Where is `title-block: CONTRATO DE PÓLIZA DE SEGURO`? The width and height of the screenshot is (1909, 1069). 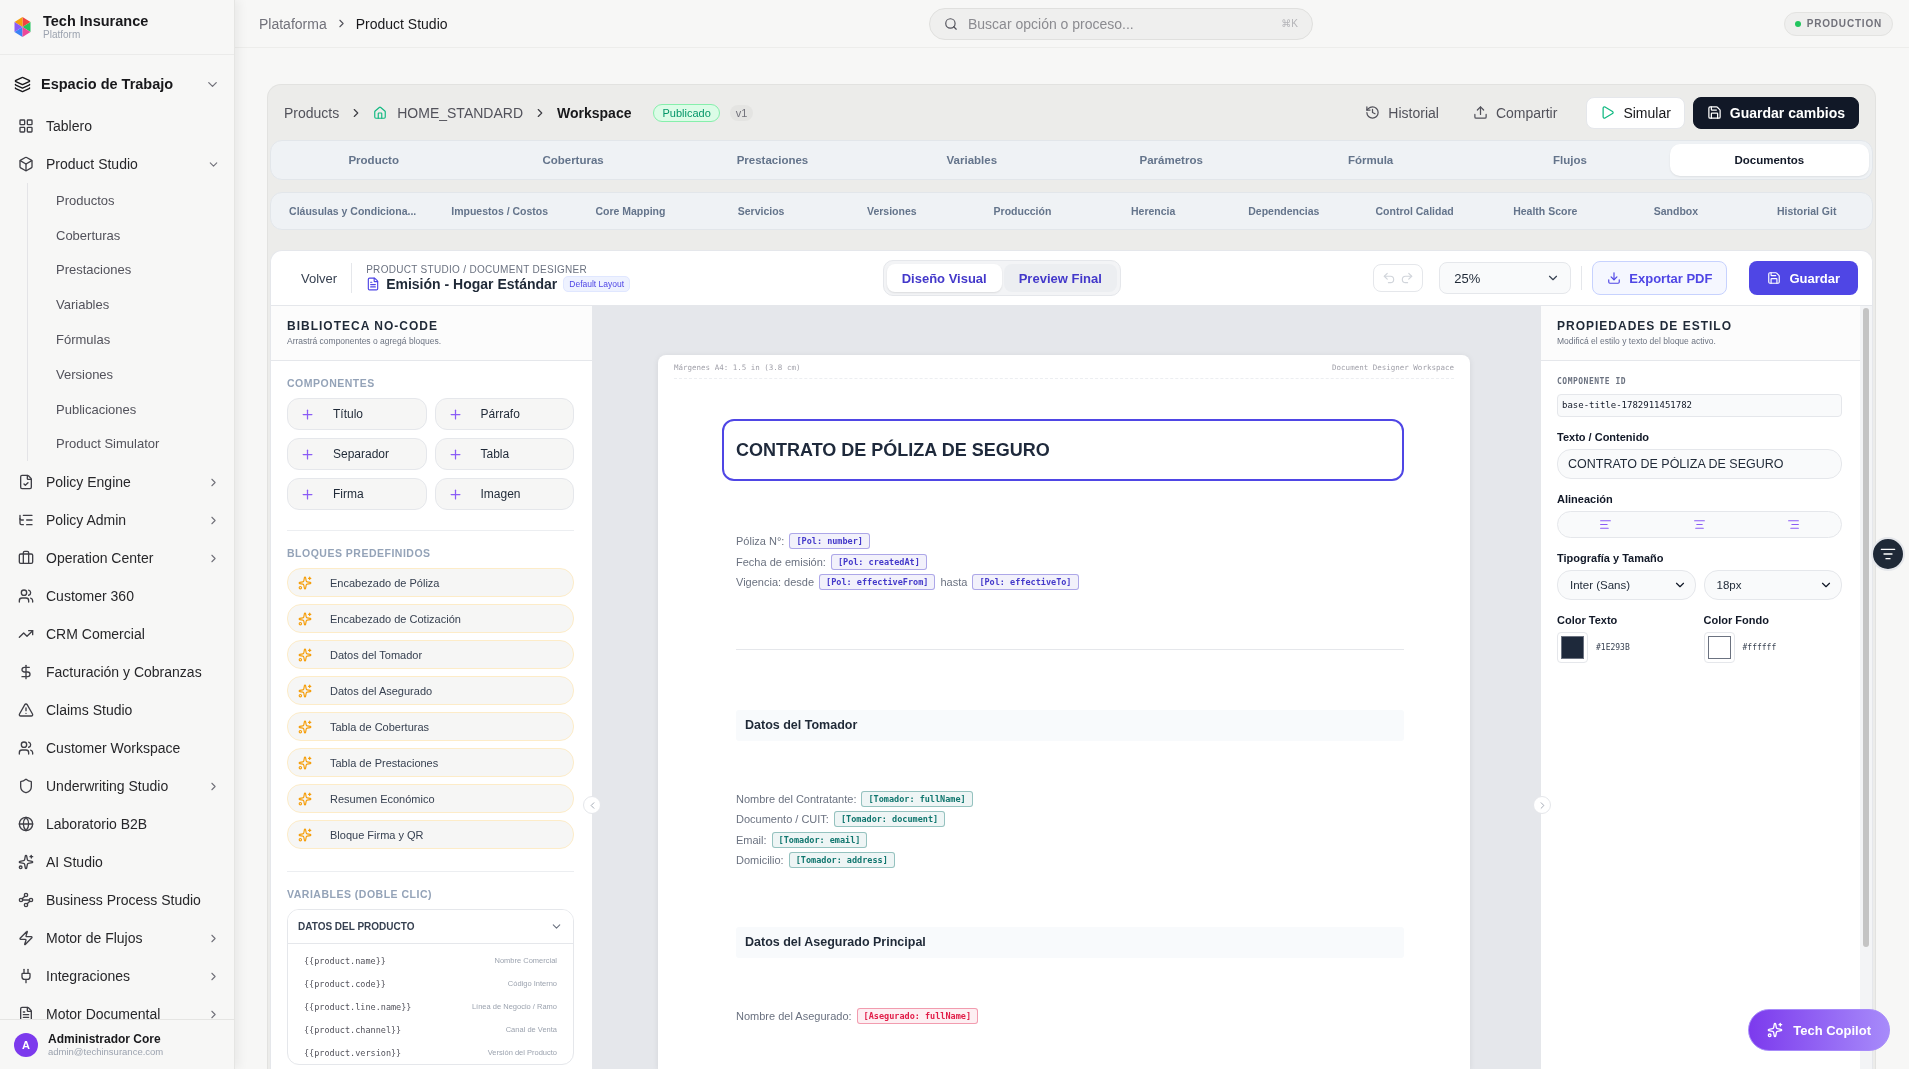 title-block: CONTRATO DE PÓLIZA DE SEGURO is located at coordinates (1063, 450).